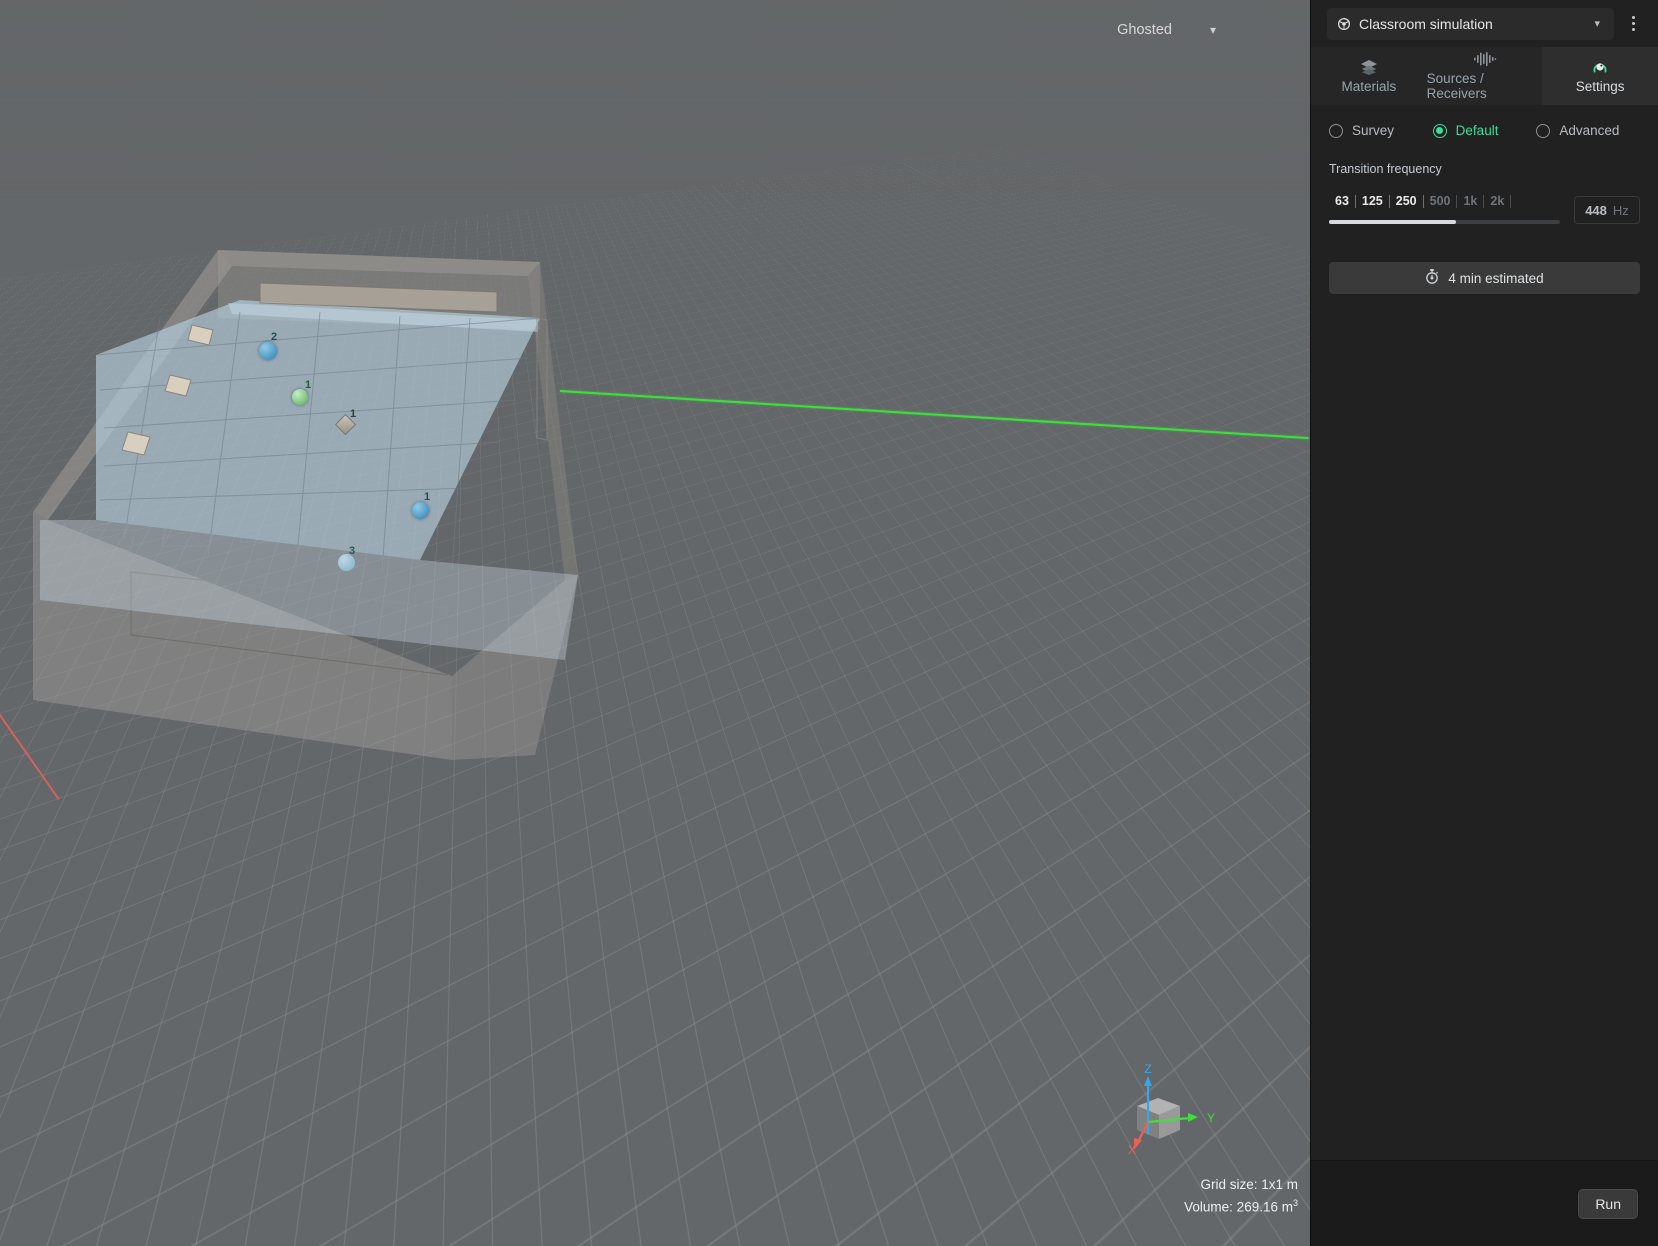  I want to click on frequency-tick-labels: 63 125 250 500 1k 2k, so click(1444, 201).